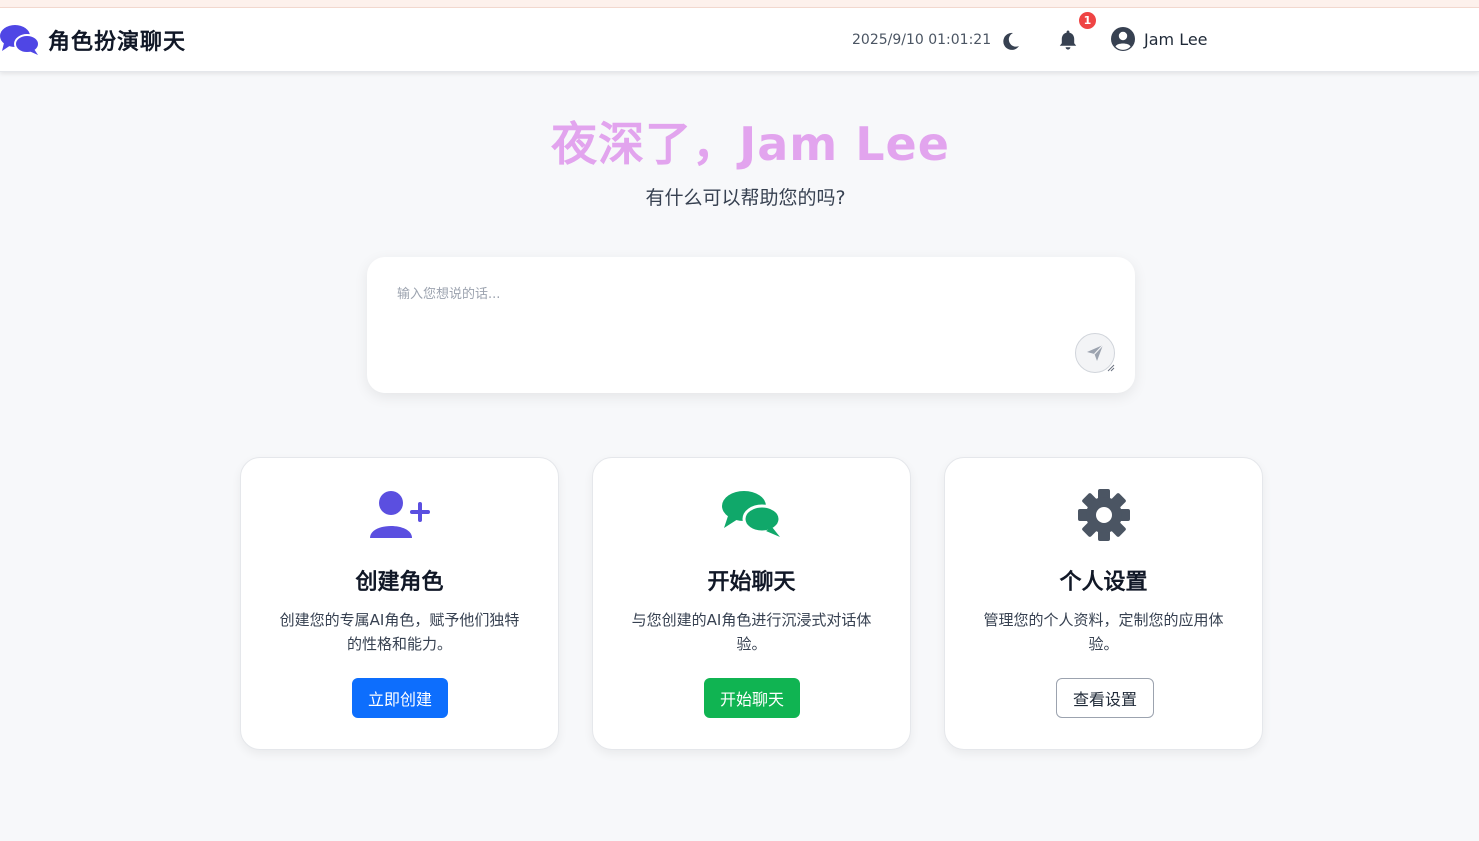 The image size is (1479, 841). I want to click on card-title: 创建角色, so click(399, 582).